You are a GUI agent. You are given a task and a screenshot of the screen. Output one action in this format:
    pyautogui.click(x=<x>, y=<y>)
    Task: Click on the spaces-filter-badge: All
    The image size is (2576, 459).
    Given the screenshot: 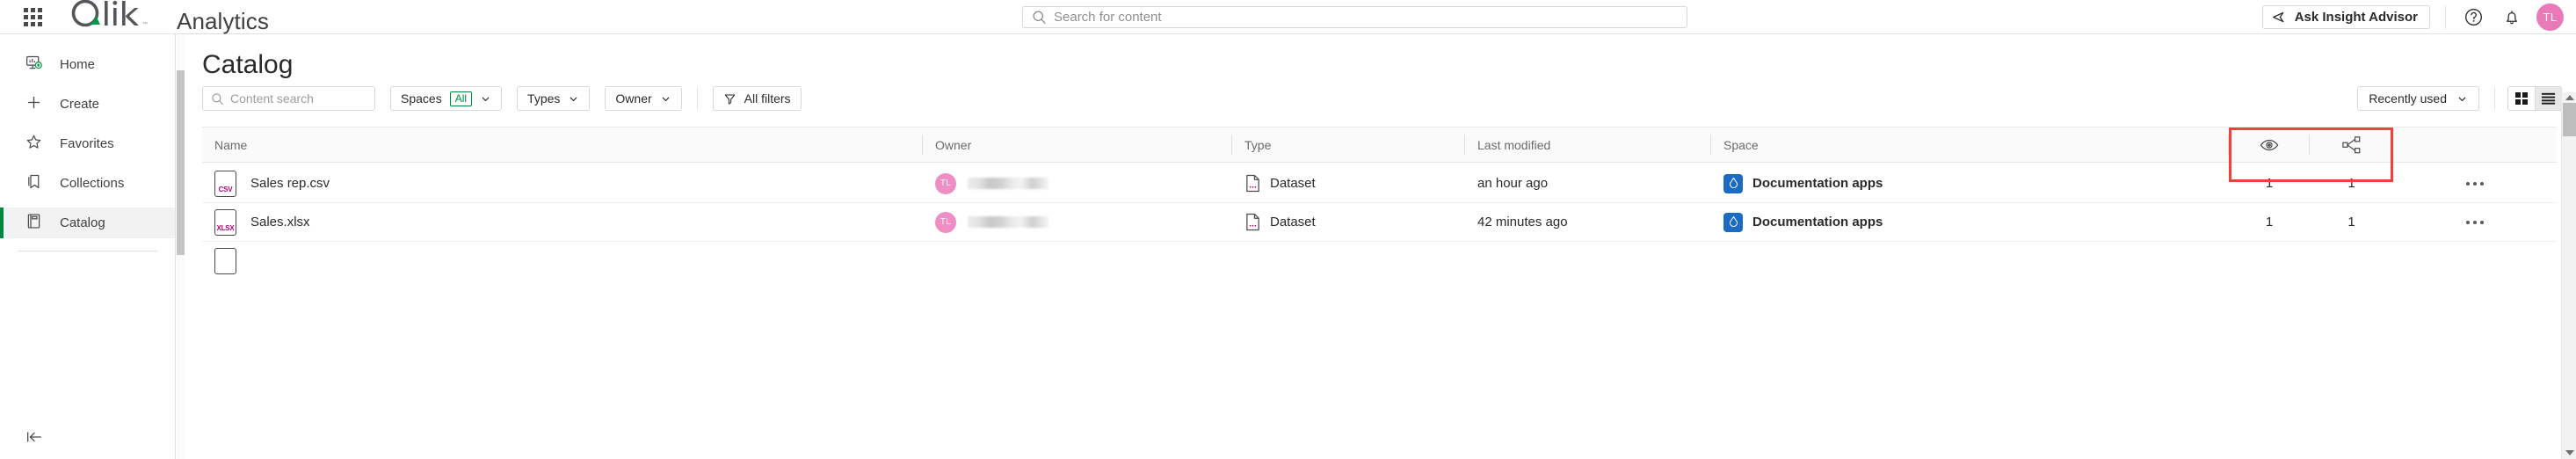 What is the action you would take?
    pyautogui.click(x=461, y=98)
    